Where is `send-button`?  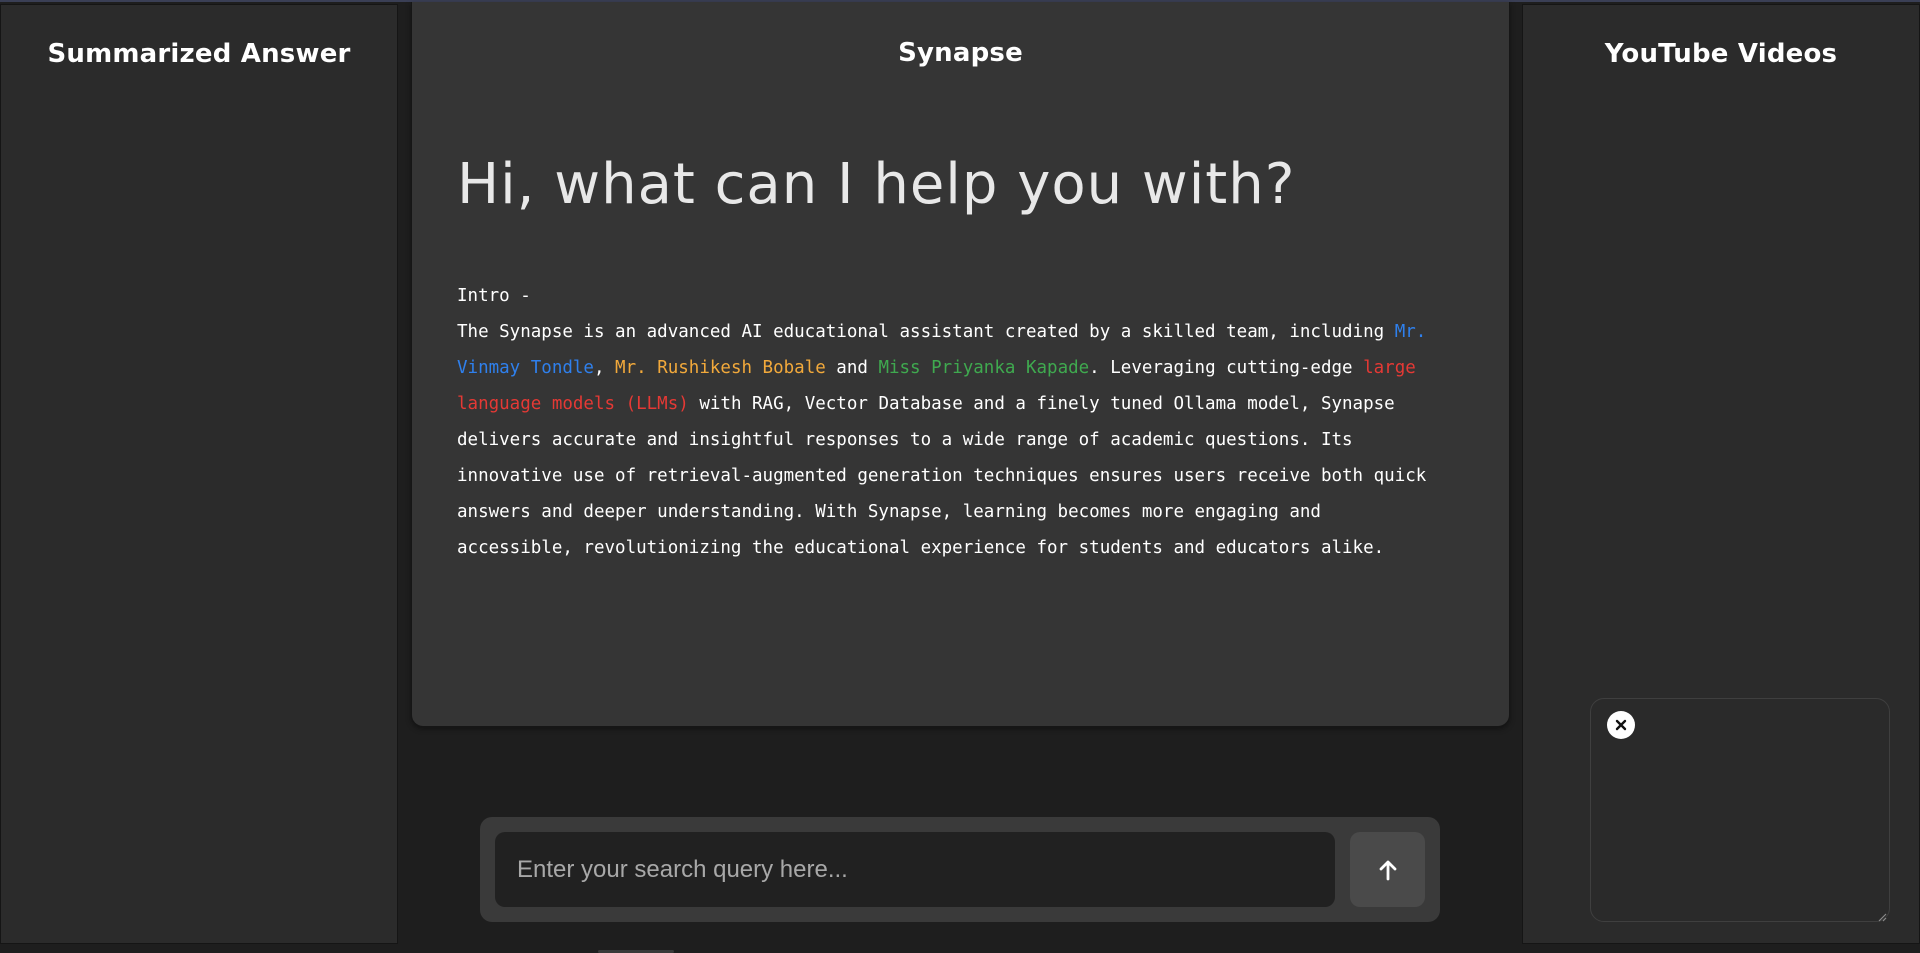 send-button is located at coordinates (1387, 869).